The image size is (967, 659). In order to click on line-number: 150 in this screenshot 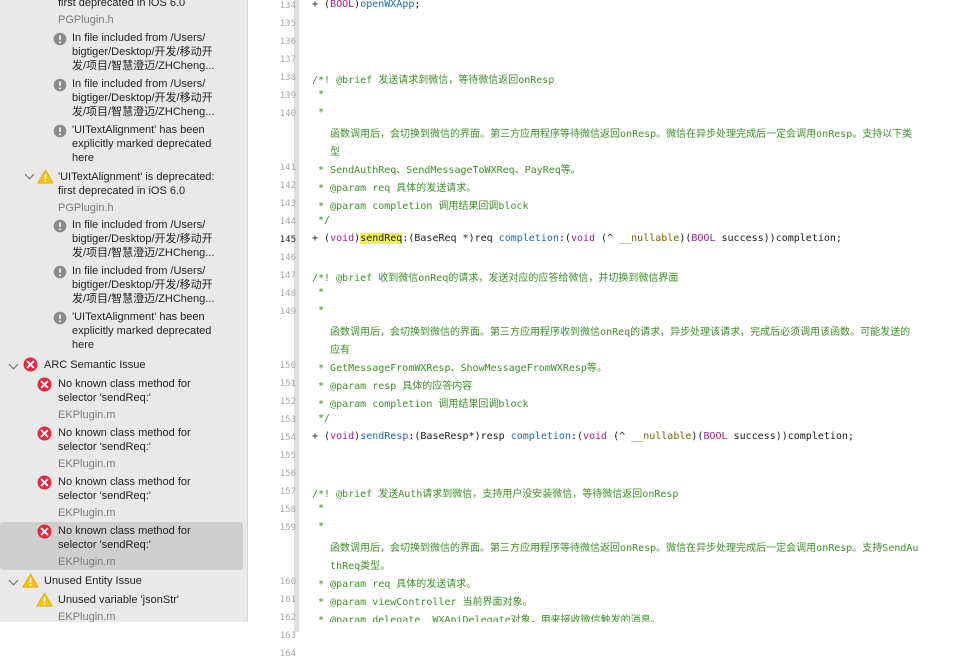, I will do `click(287, 366)`.